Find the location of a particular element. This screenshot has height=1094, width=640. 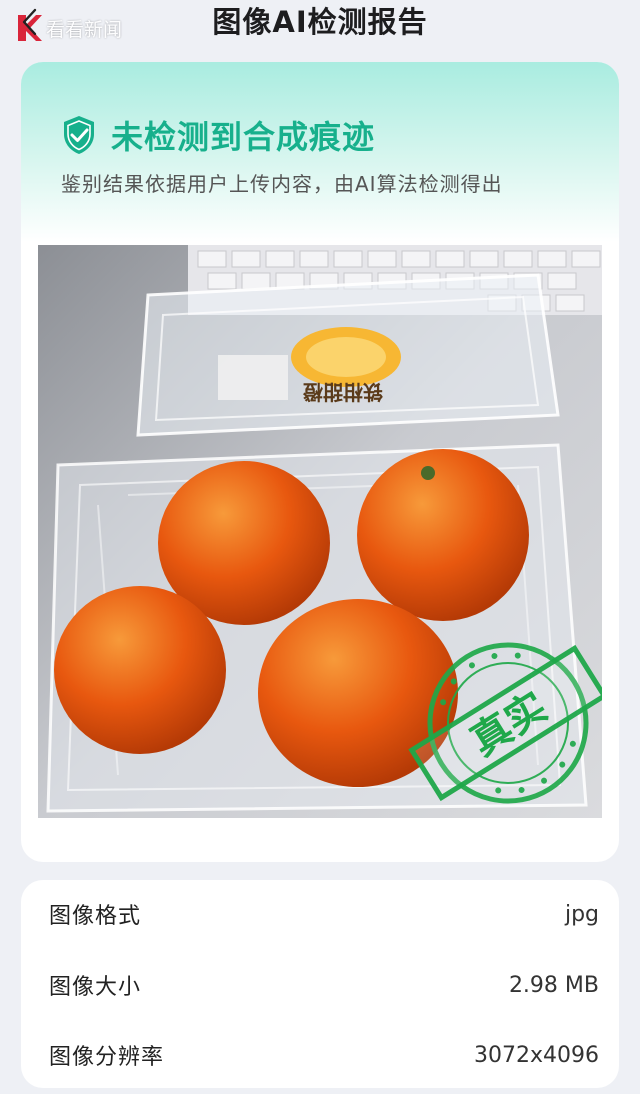

page-title: 图像AI检测报告 is located at coordinates (320, 22).